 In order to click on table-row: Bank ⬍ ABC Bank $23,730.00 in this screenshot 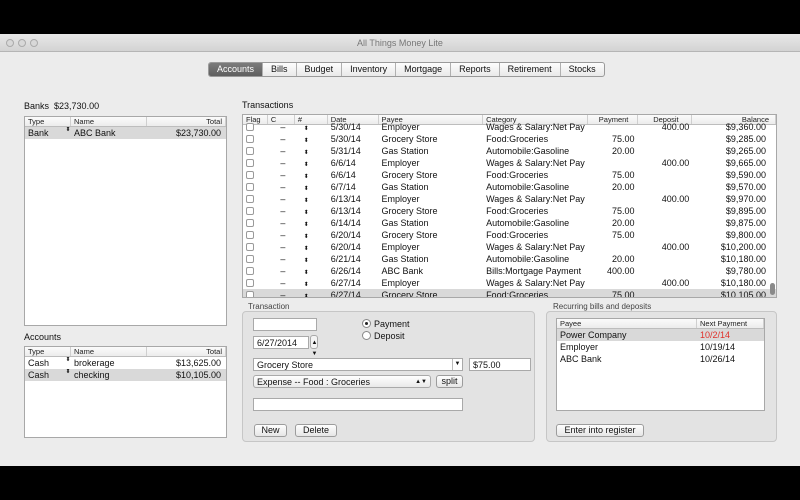, I will do `click(125, 133)`.